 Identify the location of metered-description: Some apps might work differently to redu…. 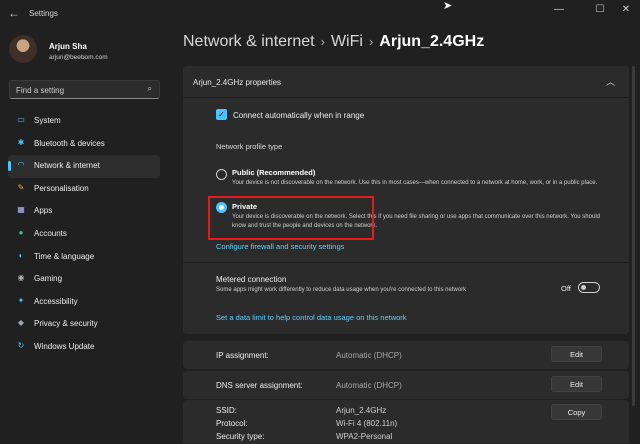
(341, 290).